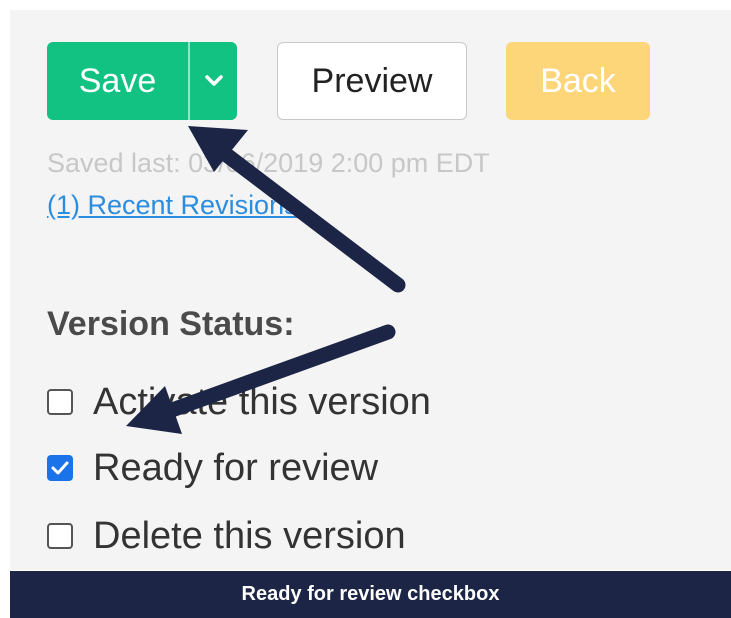 The image size is (731, 618). I want to click on activate-version-checkbox, so click(60, 402).